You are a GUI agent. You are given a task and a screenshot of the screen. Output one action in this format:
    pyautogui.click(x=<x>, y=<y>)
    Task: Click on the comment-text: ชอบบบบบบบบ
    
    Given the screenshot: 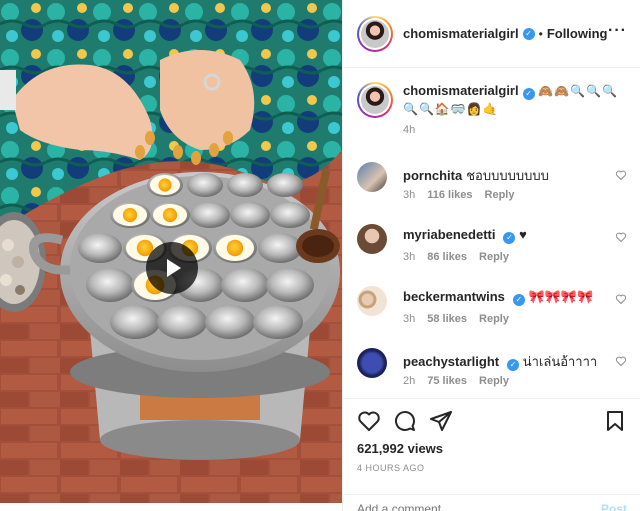 What is the action you would take?
    pyautogui.click(x=507, y=175)
    